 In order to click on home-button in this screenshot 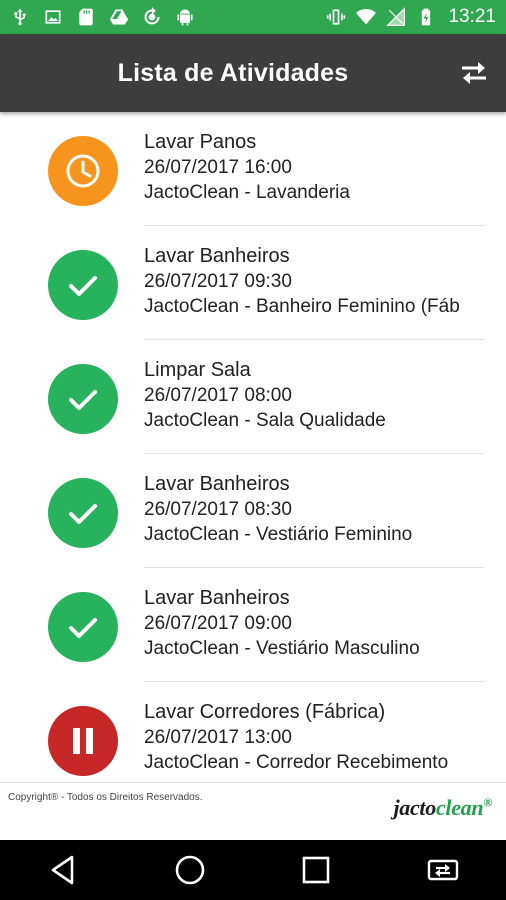, I will do `click(190, 870)`.